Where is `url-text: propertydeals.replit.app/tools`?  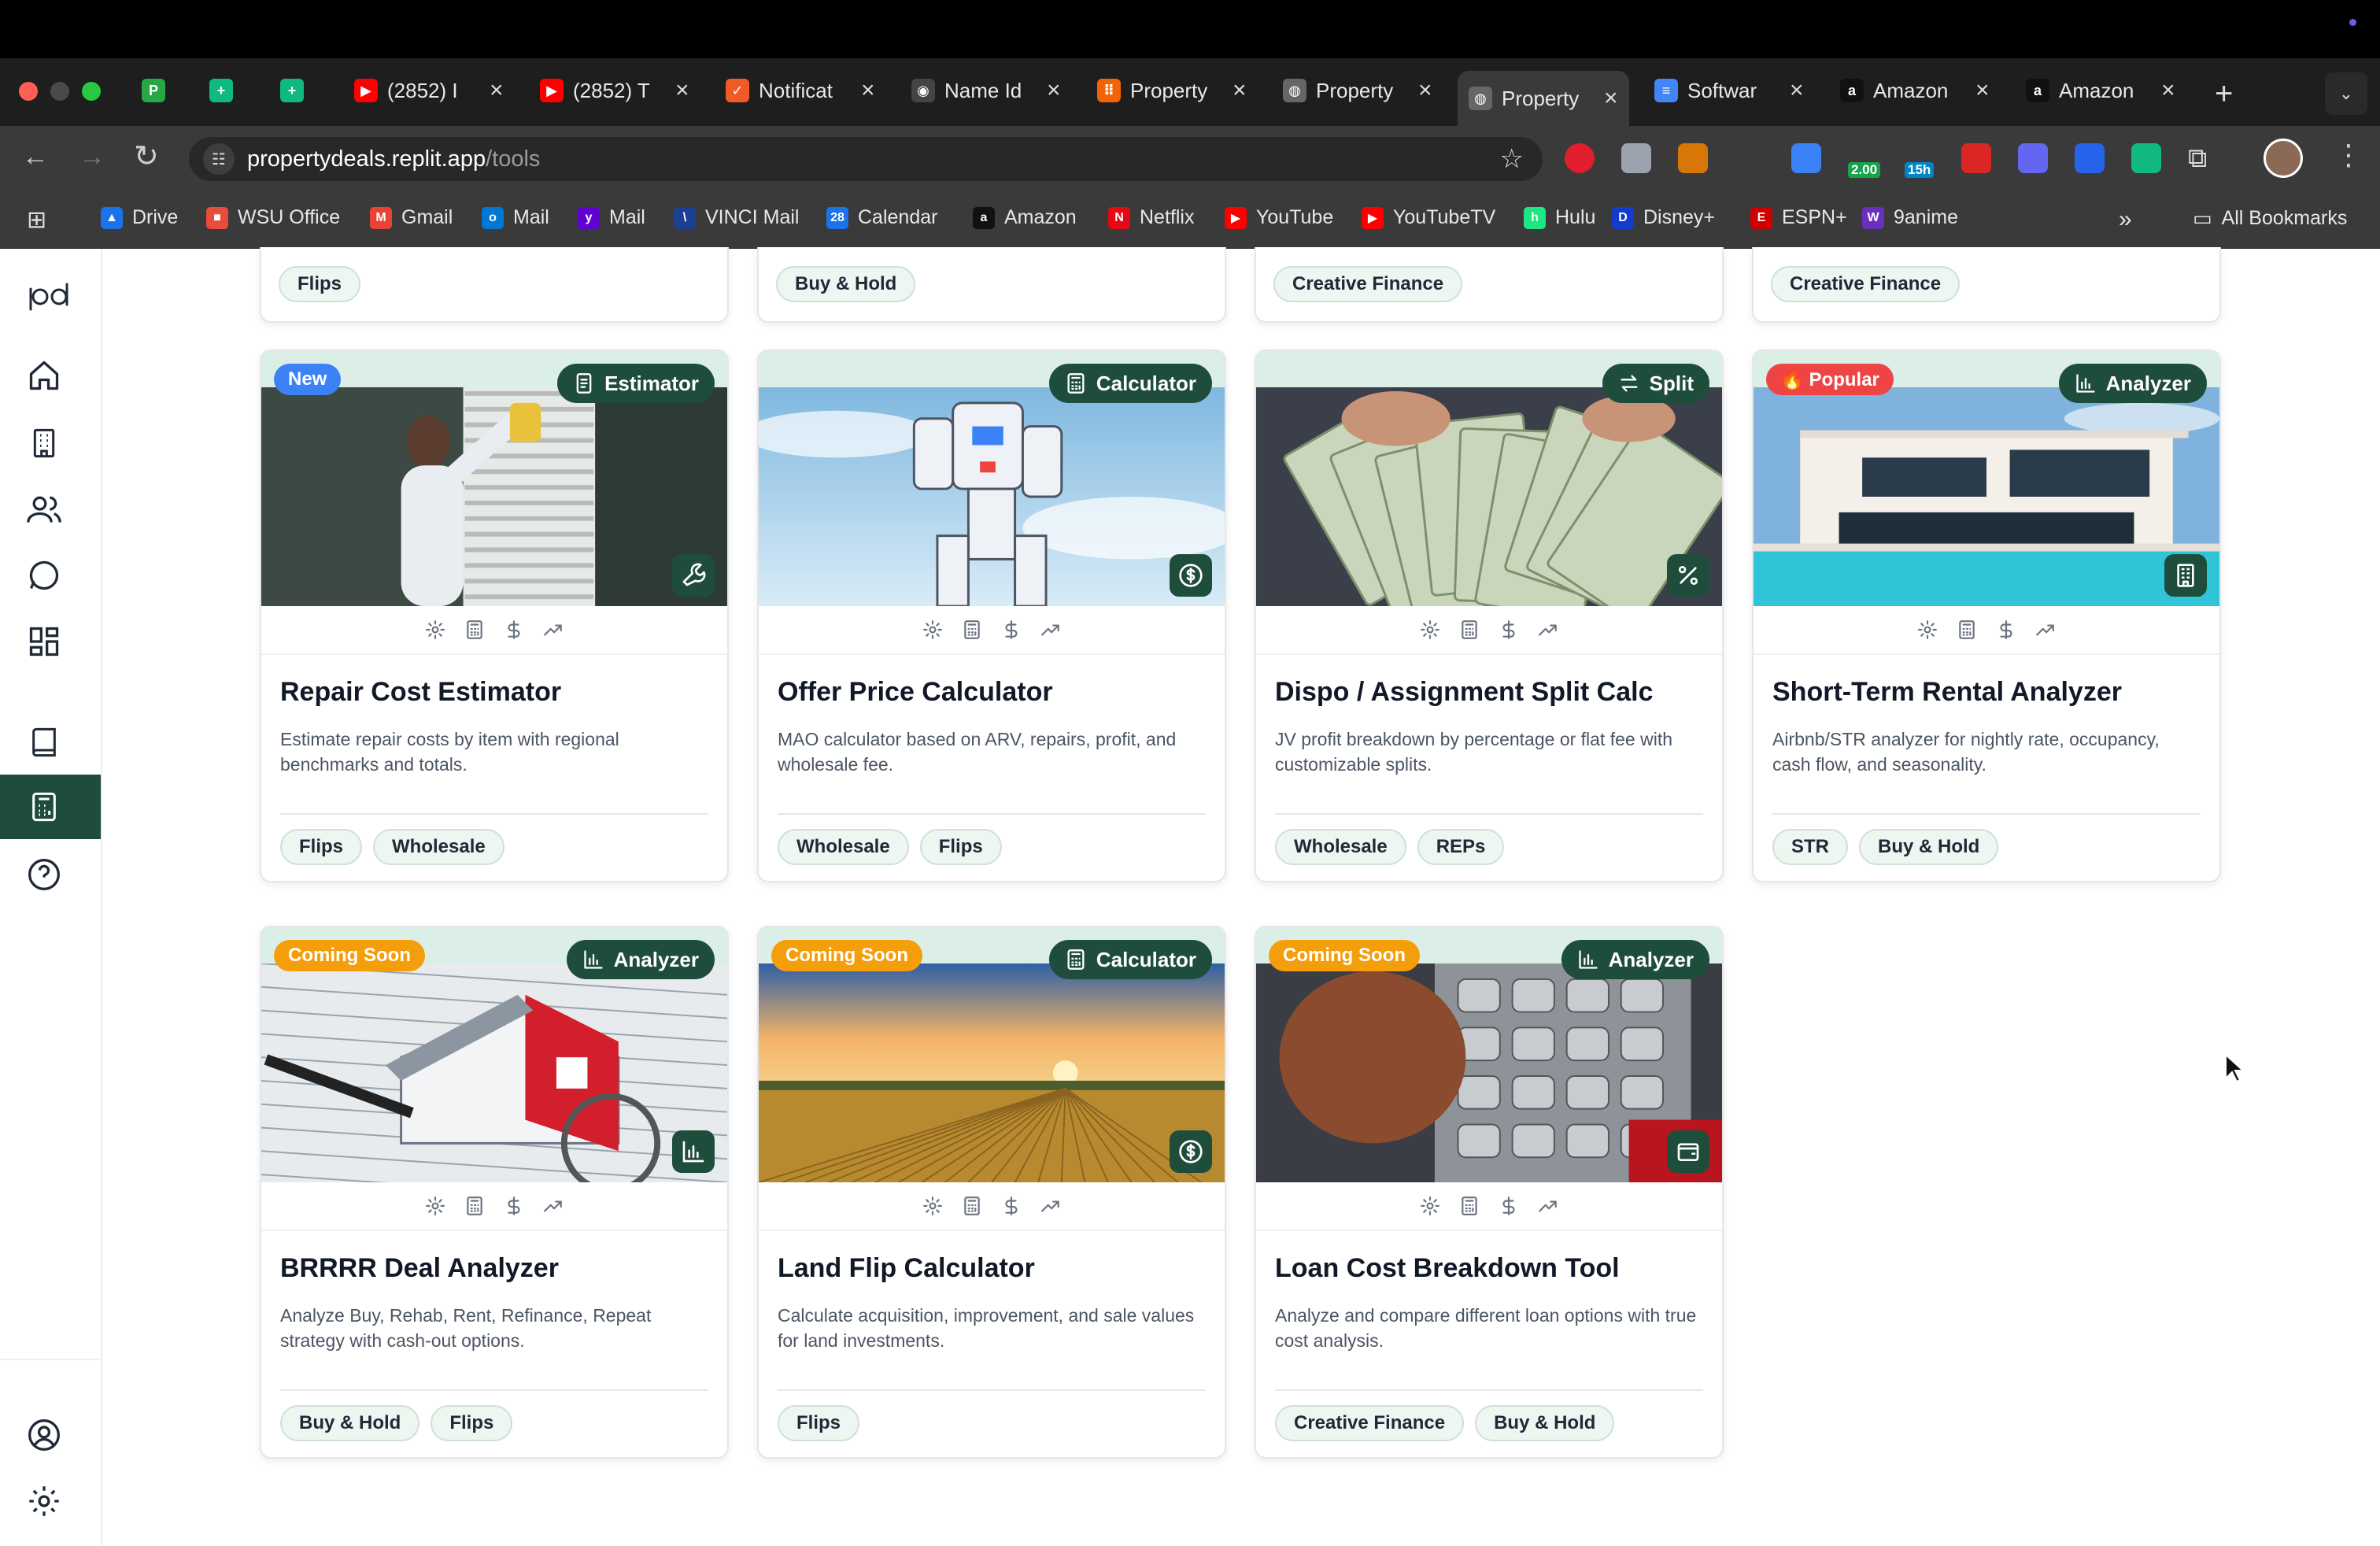 url-text: propertydeals.replit.app/tools is located at coordinates (393, 159).